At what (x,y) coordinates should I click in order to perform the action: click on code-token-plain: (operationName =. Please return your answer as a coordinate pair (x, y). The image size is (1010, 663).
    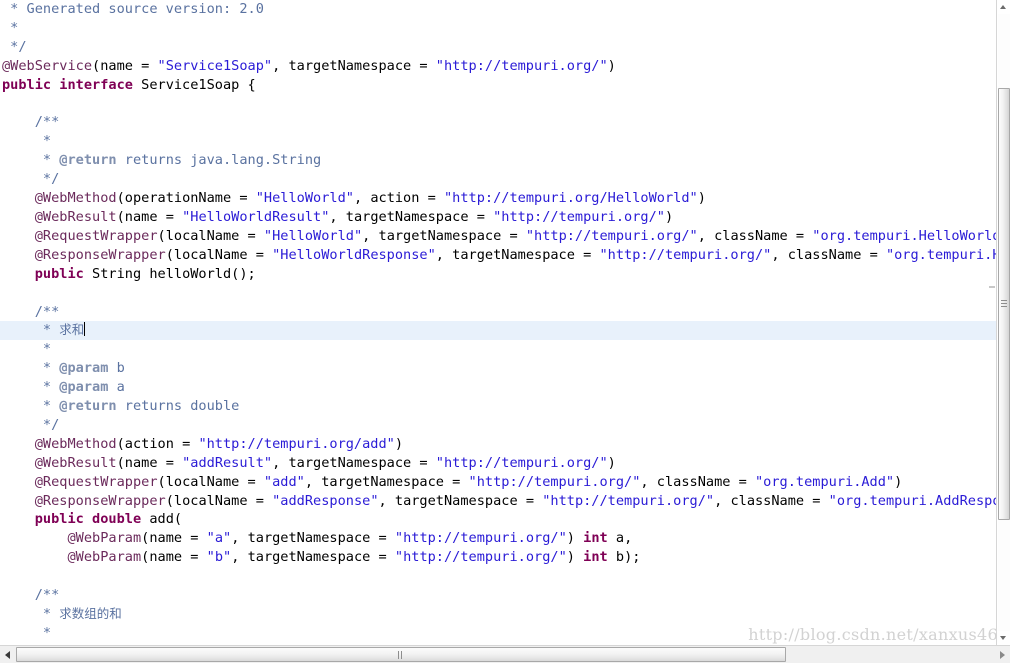
    Looking at the image, I should click on (186, 198).